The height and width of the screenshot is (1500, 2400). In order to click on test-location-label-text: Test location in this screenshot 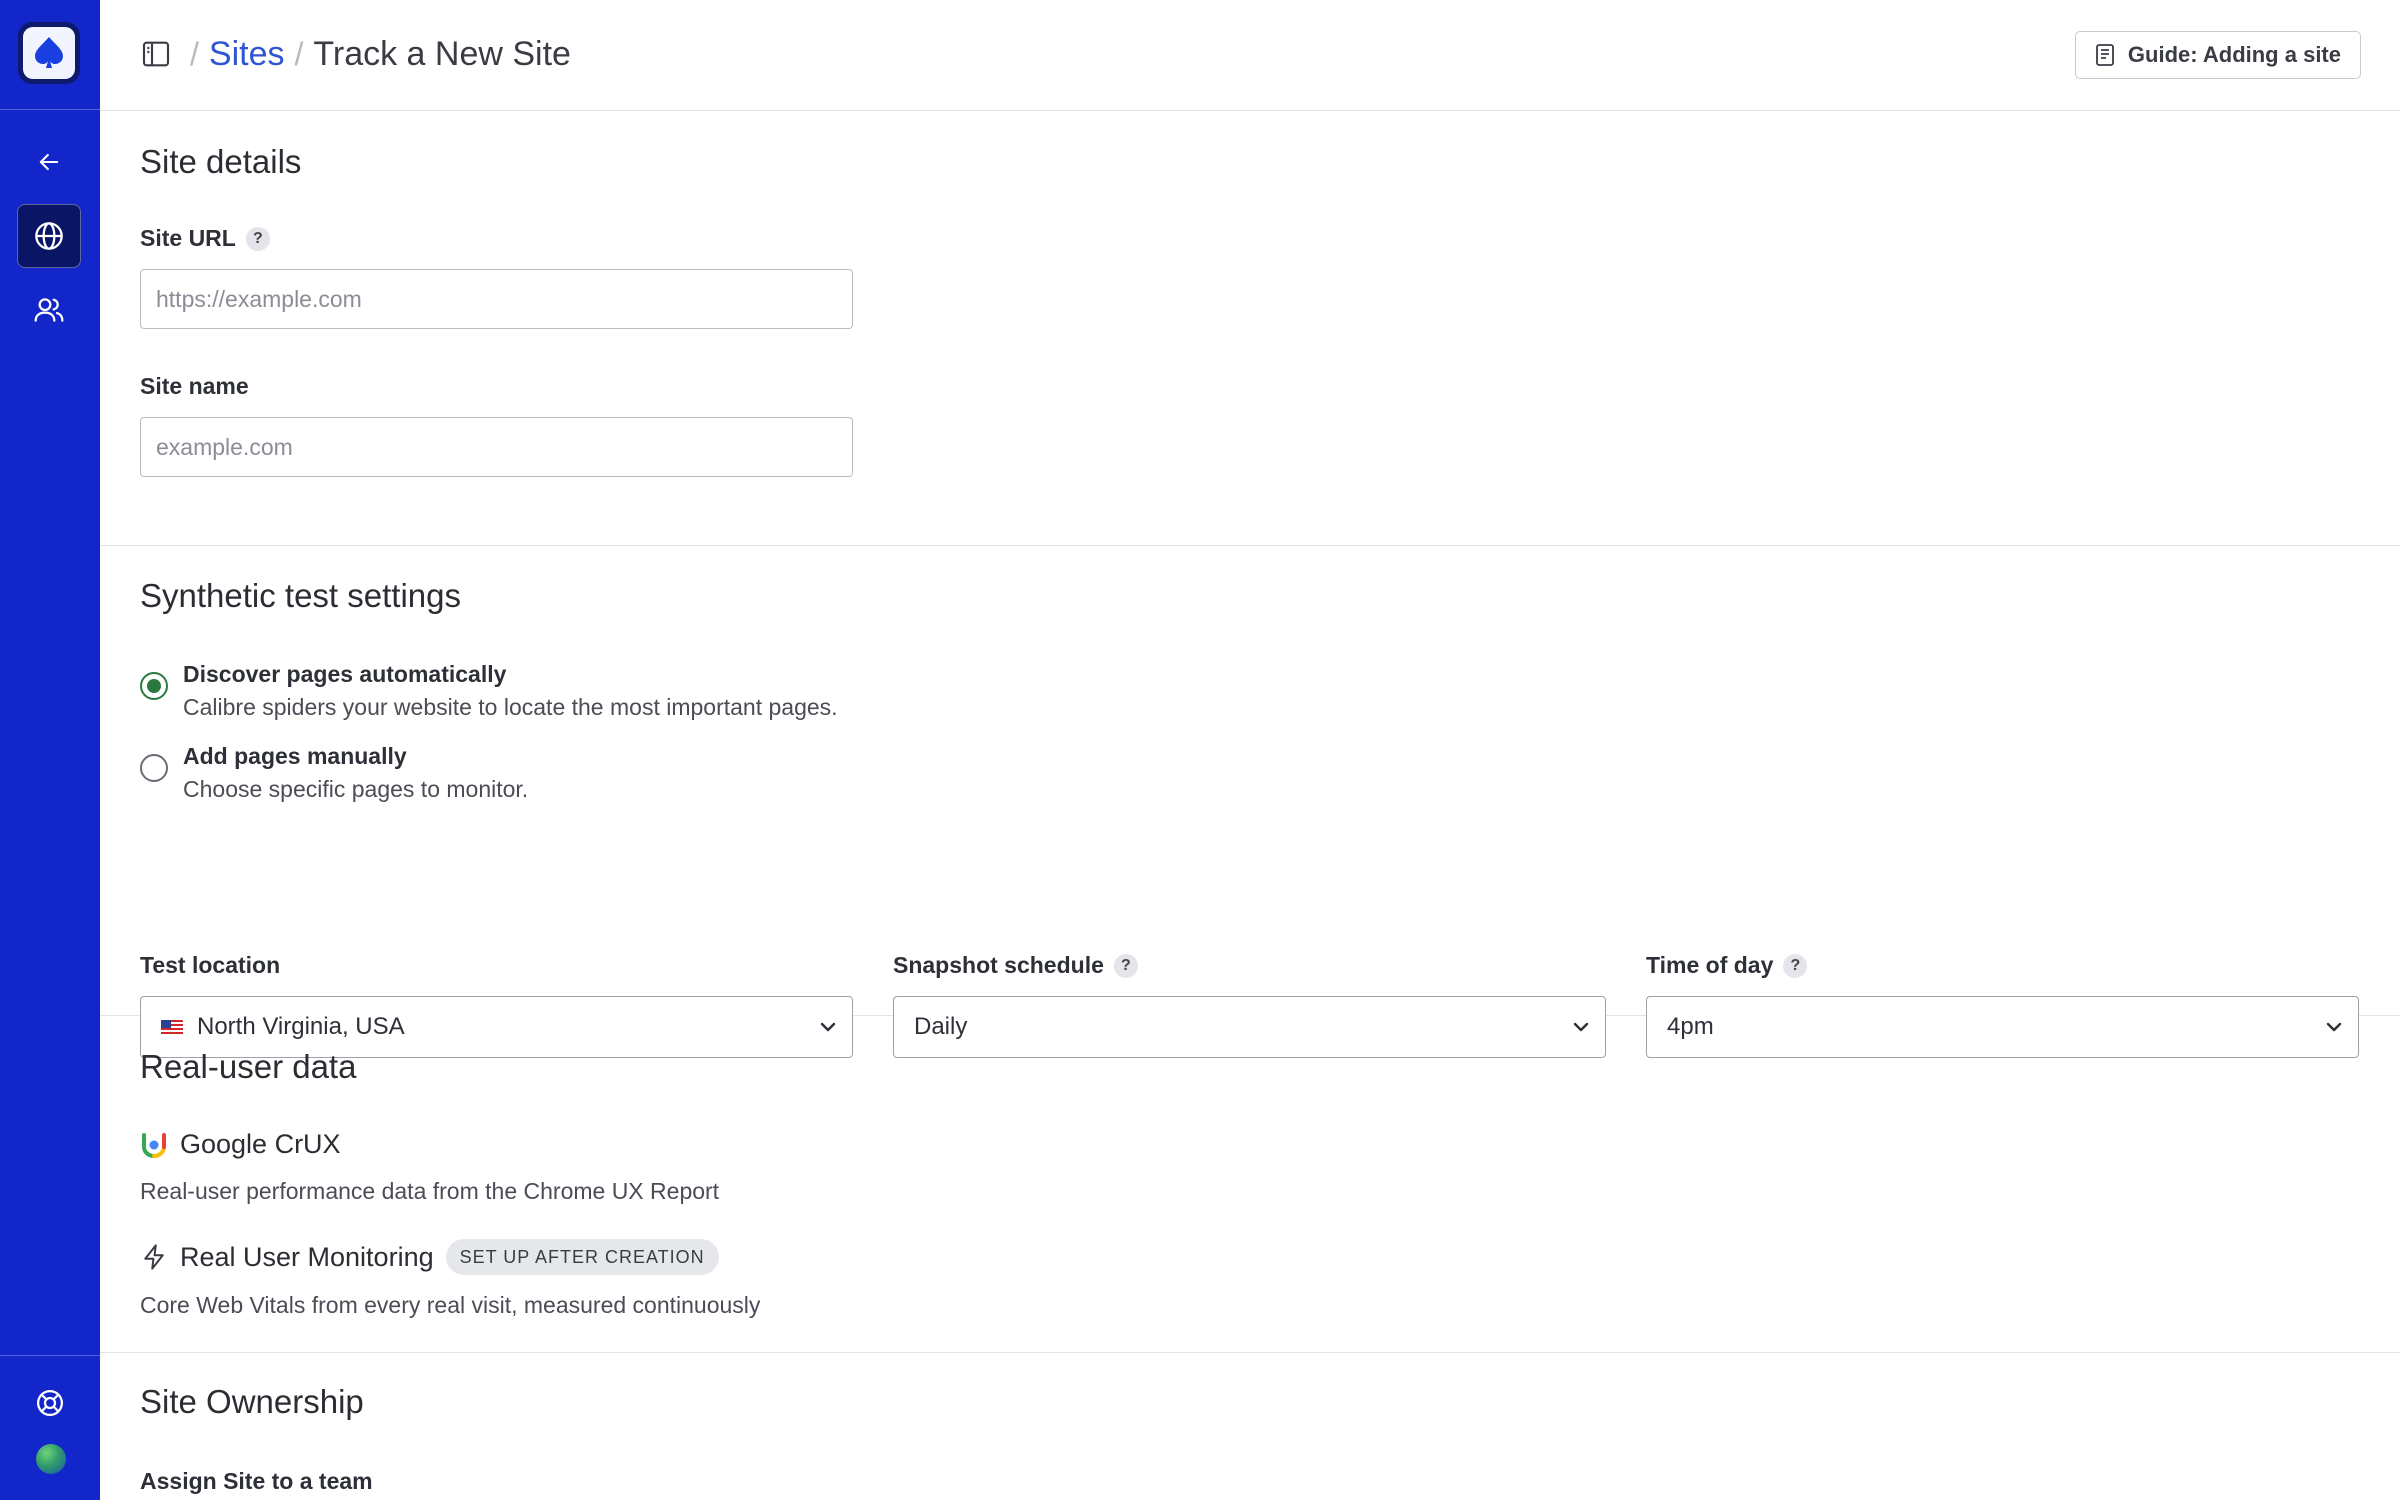, I will do `click(210, 965)`.